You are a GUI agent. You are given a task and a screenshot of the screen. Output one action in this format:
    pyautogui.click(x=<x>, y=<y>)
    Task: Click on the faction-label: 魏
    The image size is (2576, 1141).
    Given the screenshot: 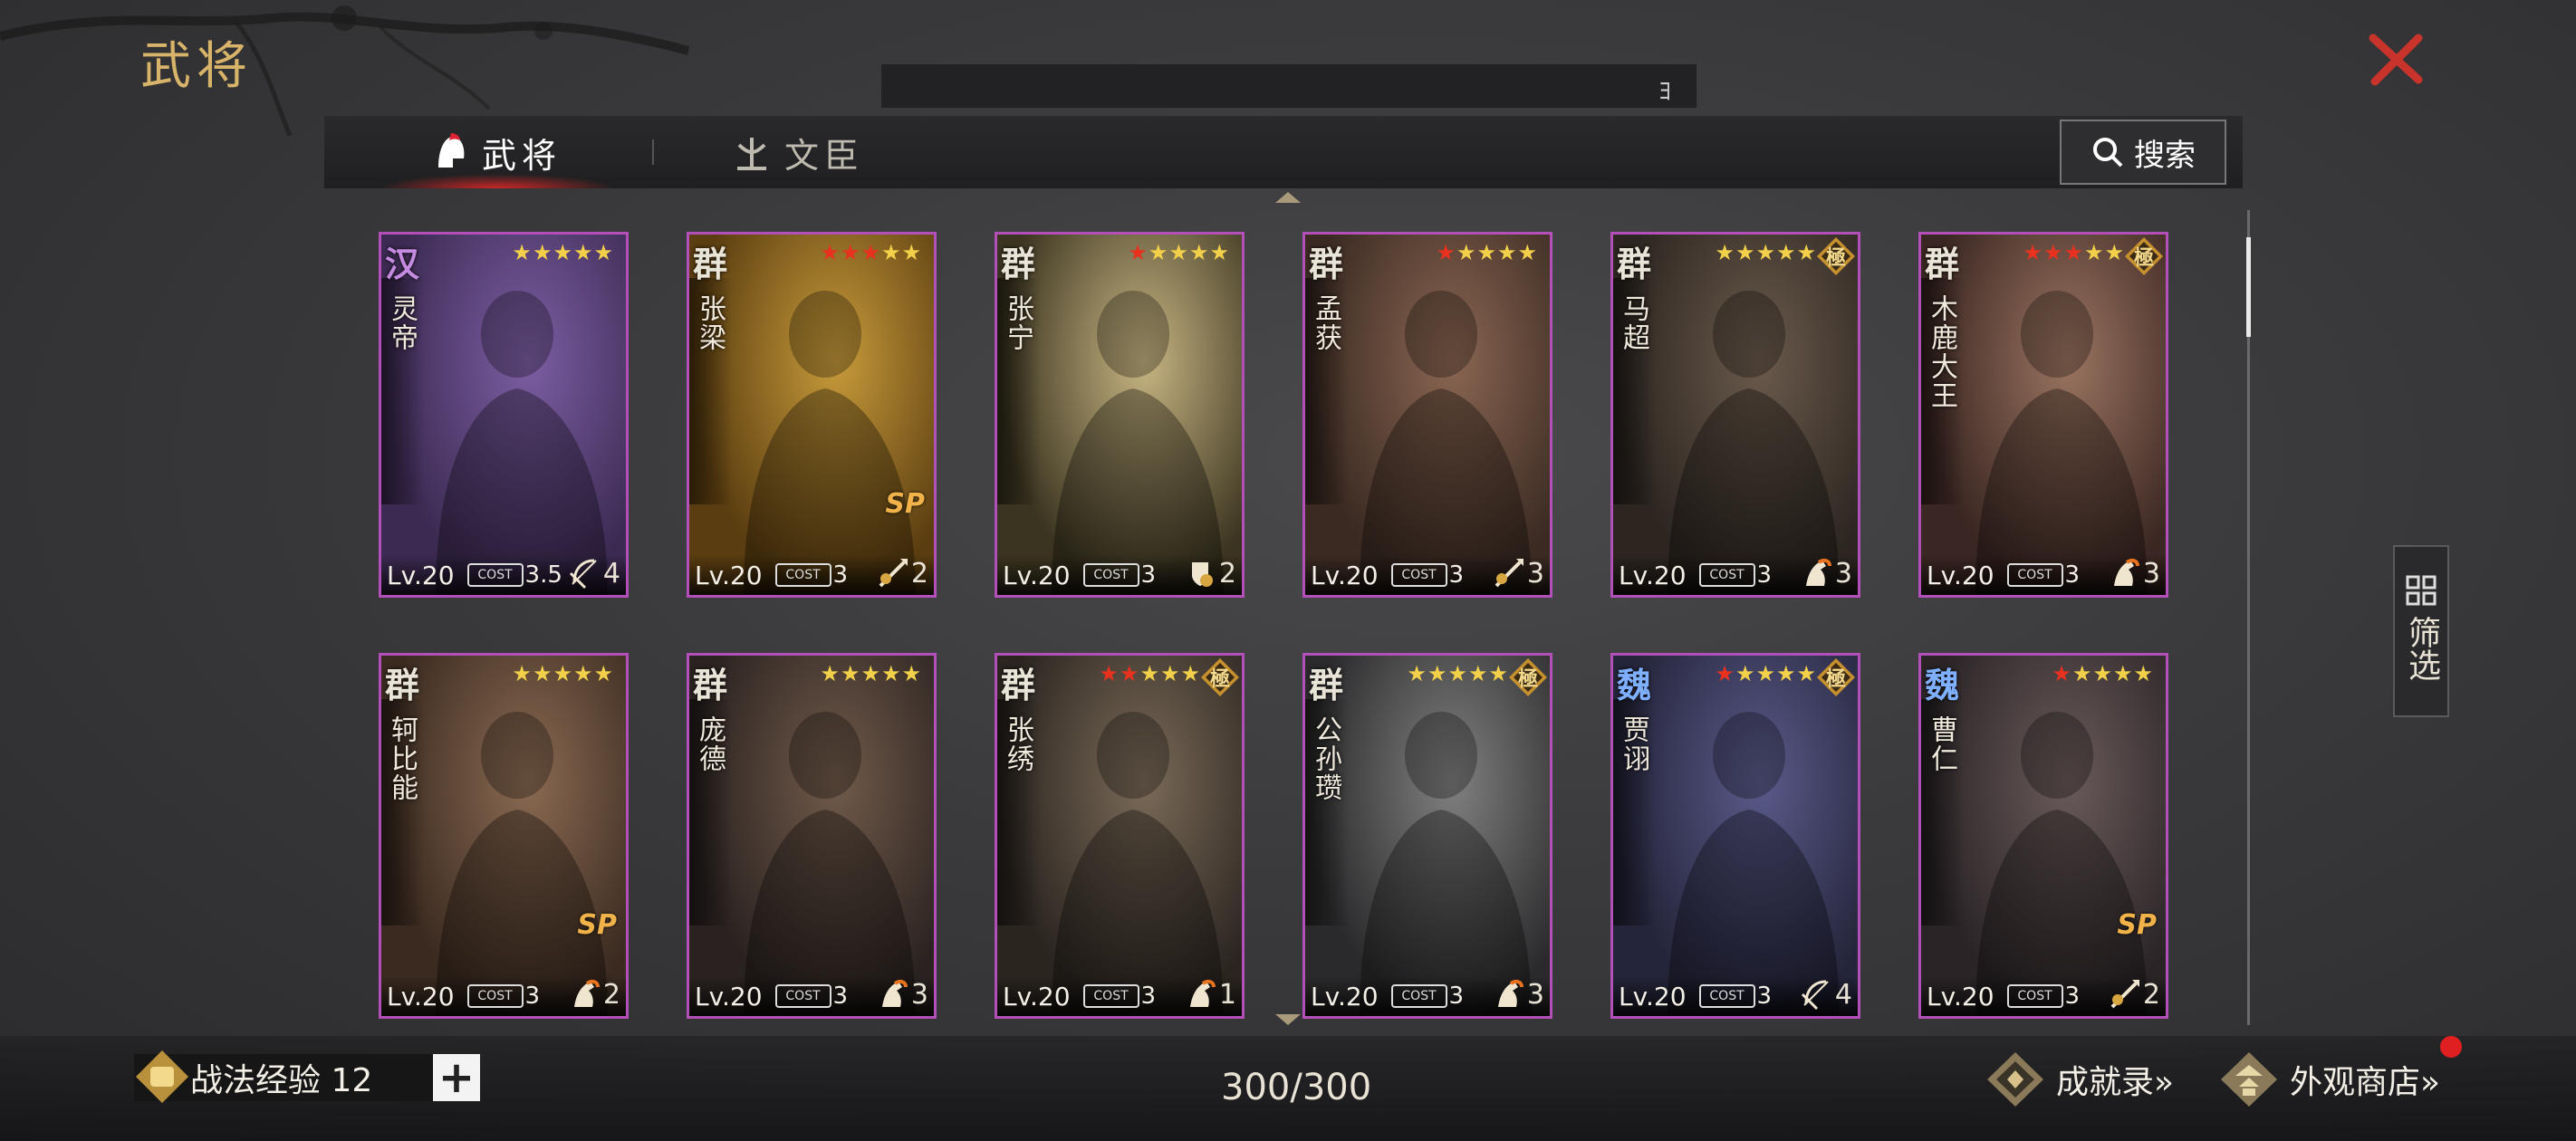 What is the action you would take?
    pyautogui.click(x=1634, y=685)
    